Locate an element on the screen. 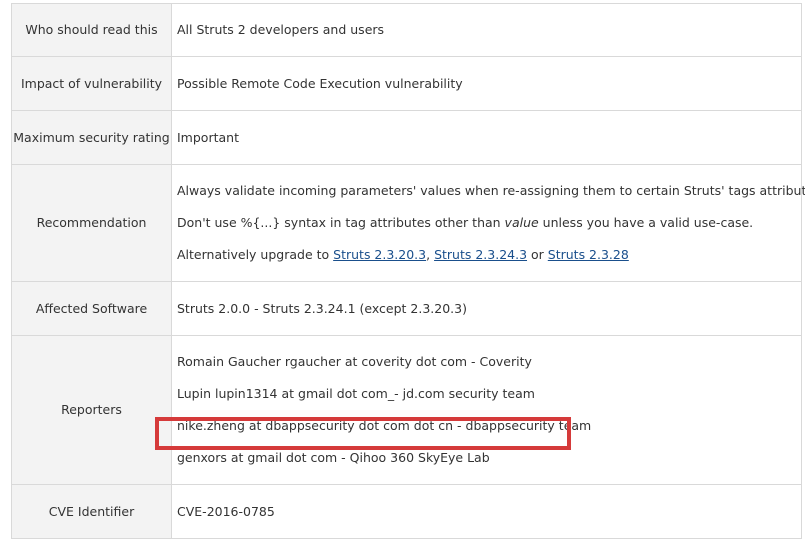 This screenshot has height=556, width=805. recommendation-text: unless you have a valid use-case. is located at coordinates (646, 222).